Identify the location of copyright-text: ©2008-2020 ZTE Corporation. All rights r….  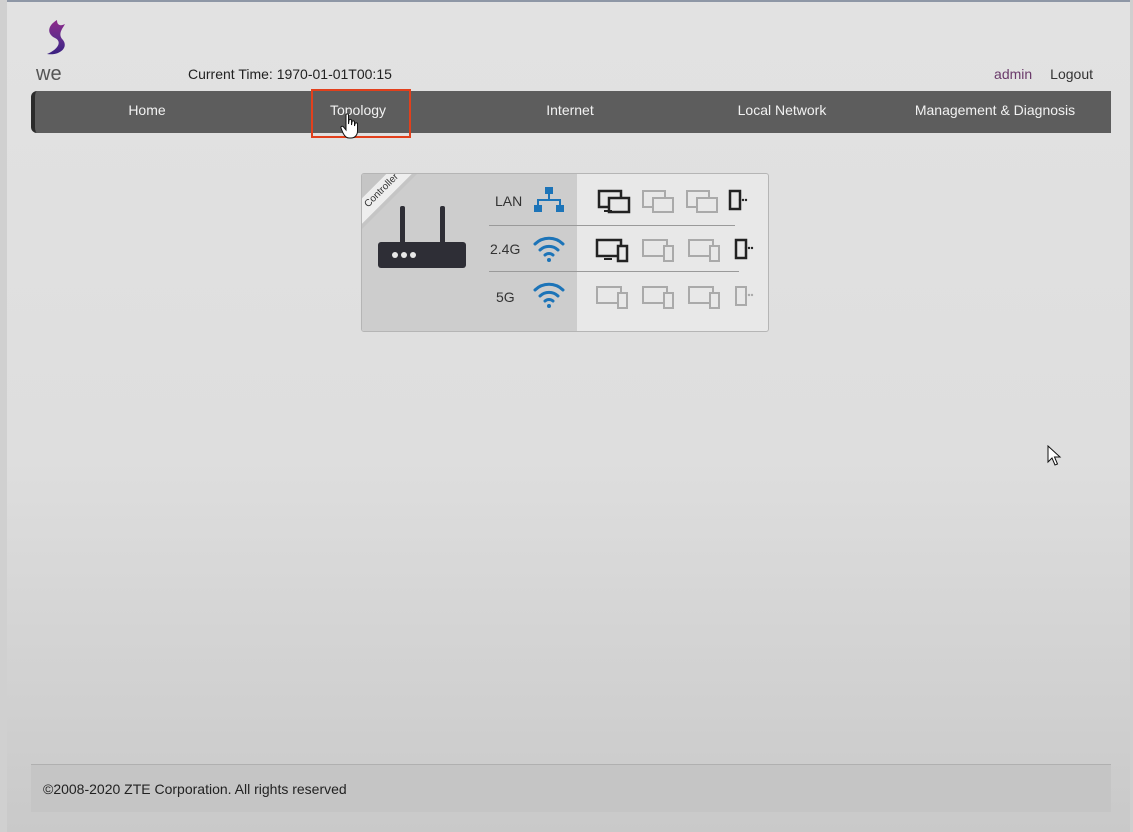
(195, 789).